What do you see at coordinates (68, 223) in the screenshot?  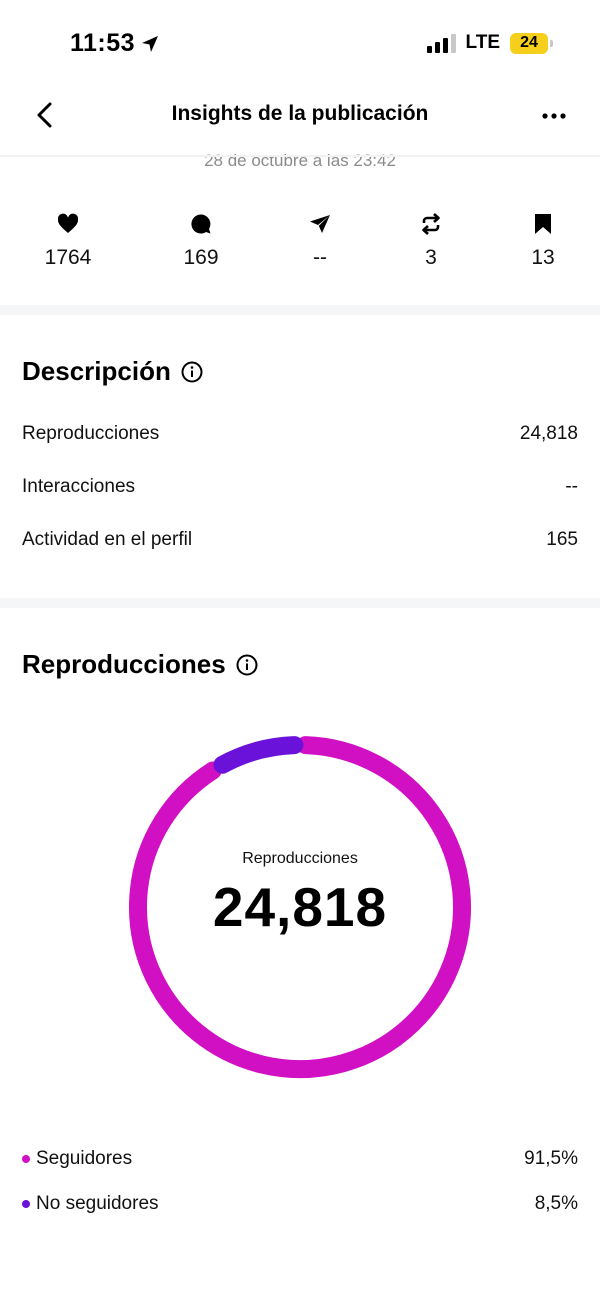 I see `heart-icon` at bounding box center [68, 223].